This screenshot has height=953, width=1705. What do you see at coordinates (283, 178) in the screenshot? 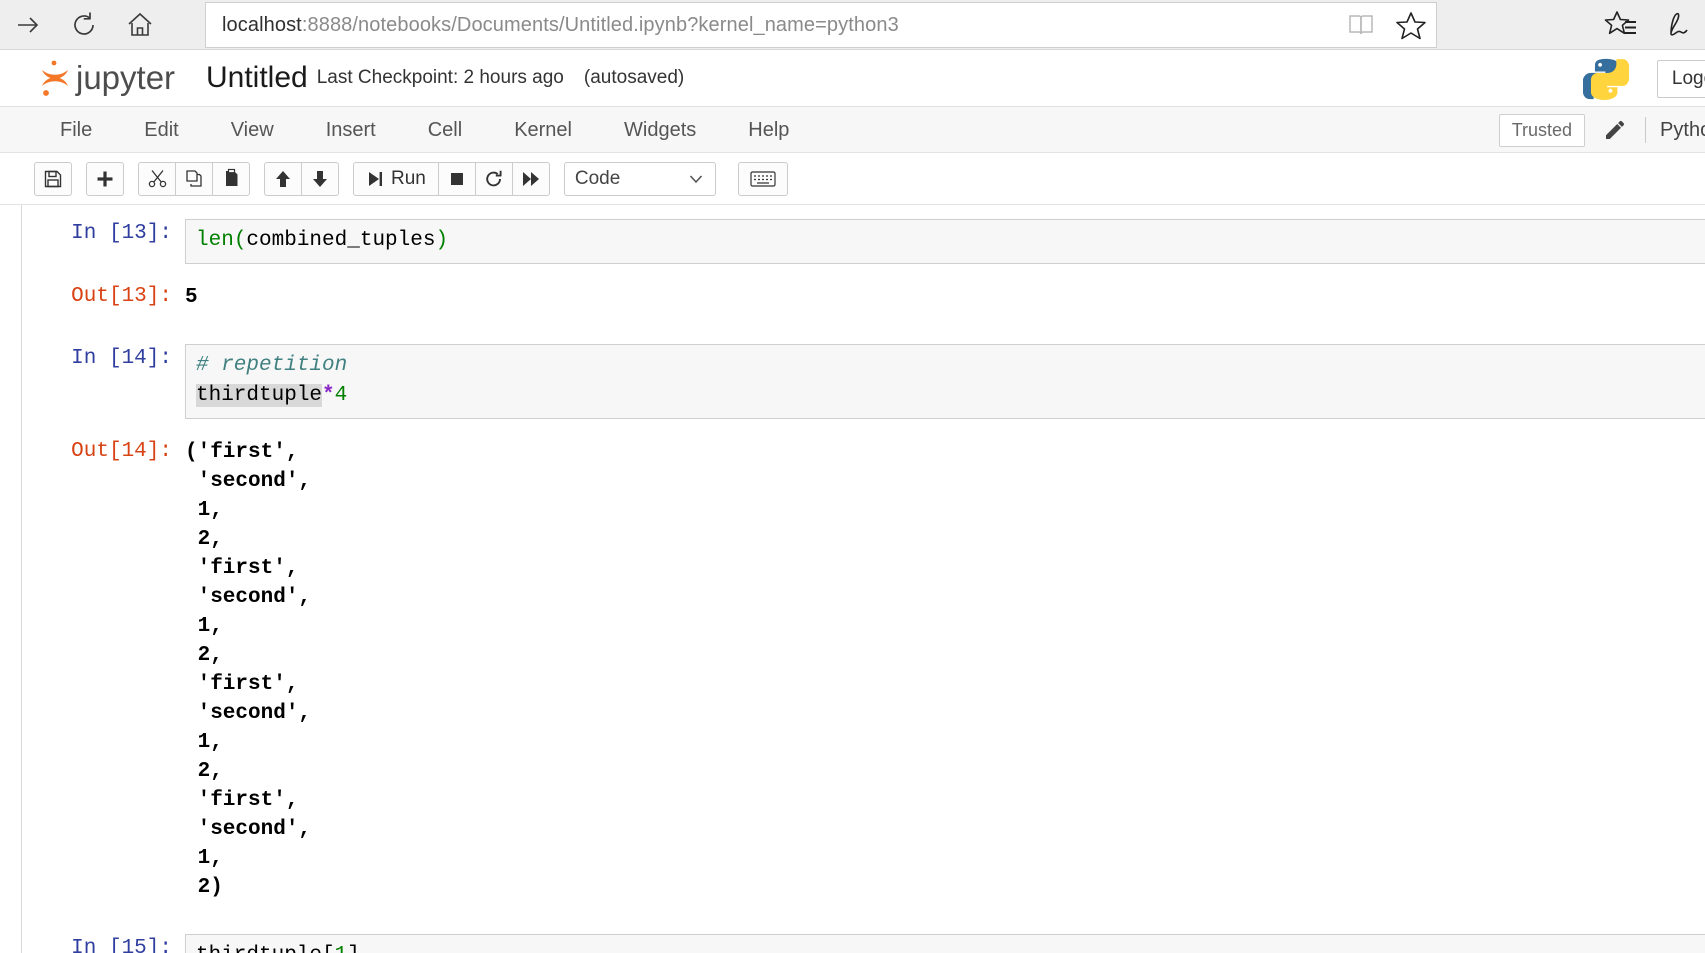
I see `arrow-up-icon` at bounding box center [283, 178].